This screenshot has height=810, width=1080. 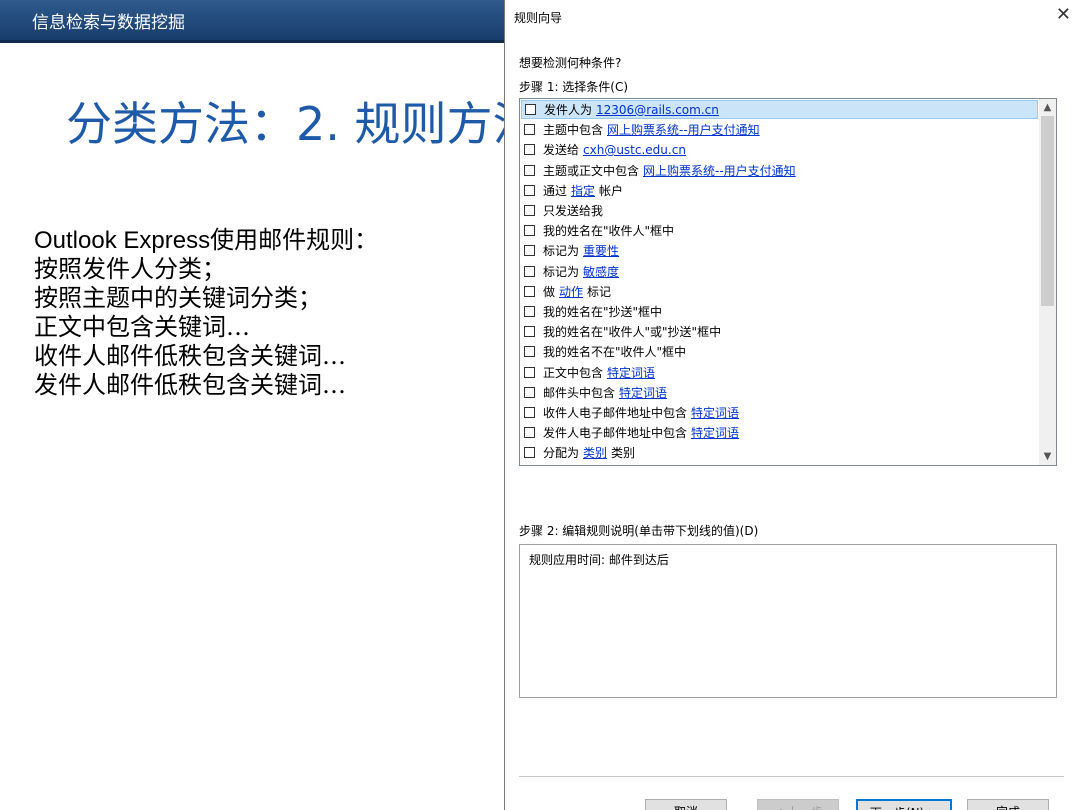 What do you see at coordinates (1008, 804) in the screenshot?
I see `finish-button: 完成` at bounding box center [1008, 804].